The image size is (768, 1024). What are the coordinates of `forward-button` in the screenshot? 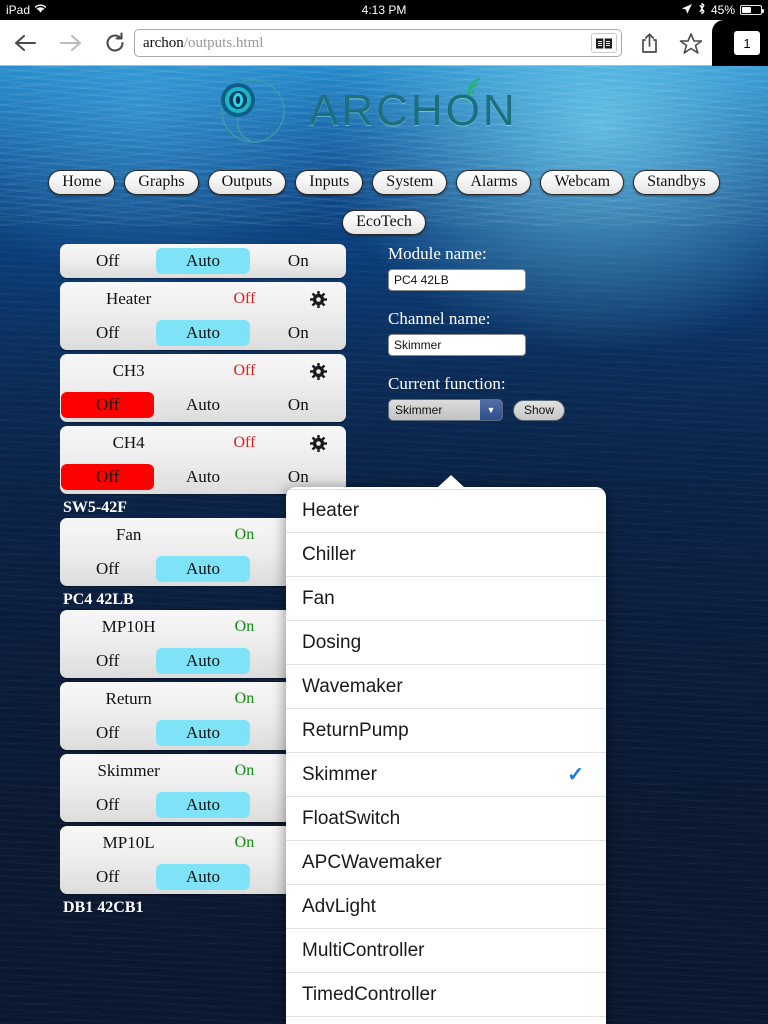 It's located at (71, 43).